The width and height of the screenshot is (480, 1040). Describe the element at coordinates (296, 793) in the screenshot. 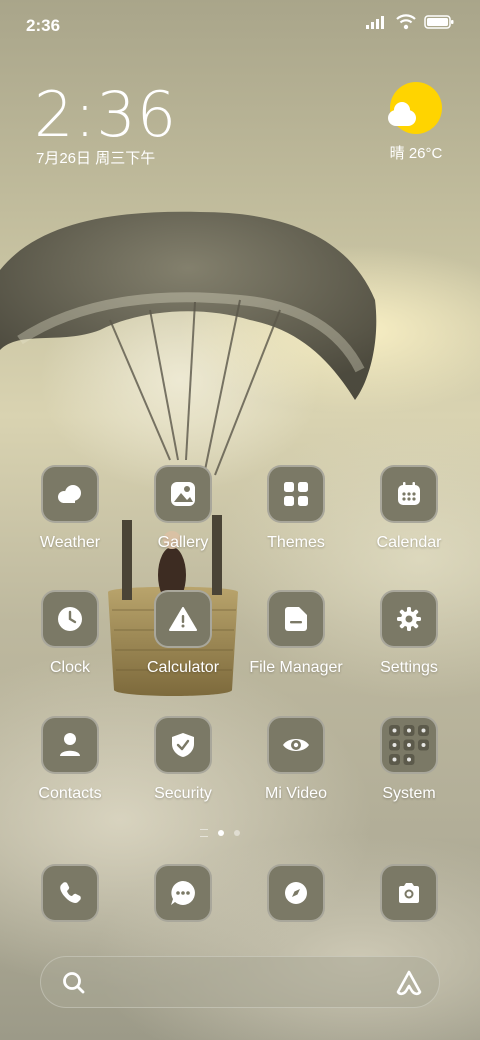

I see `app-label: Mi Video` at that location.